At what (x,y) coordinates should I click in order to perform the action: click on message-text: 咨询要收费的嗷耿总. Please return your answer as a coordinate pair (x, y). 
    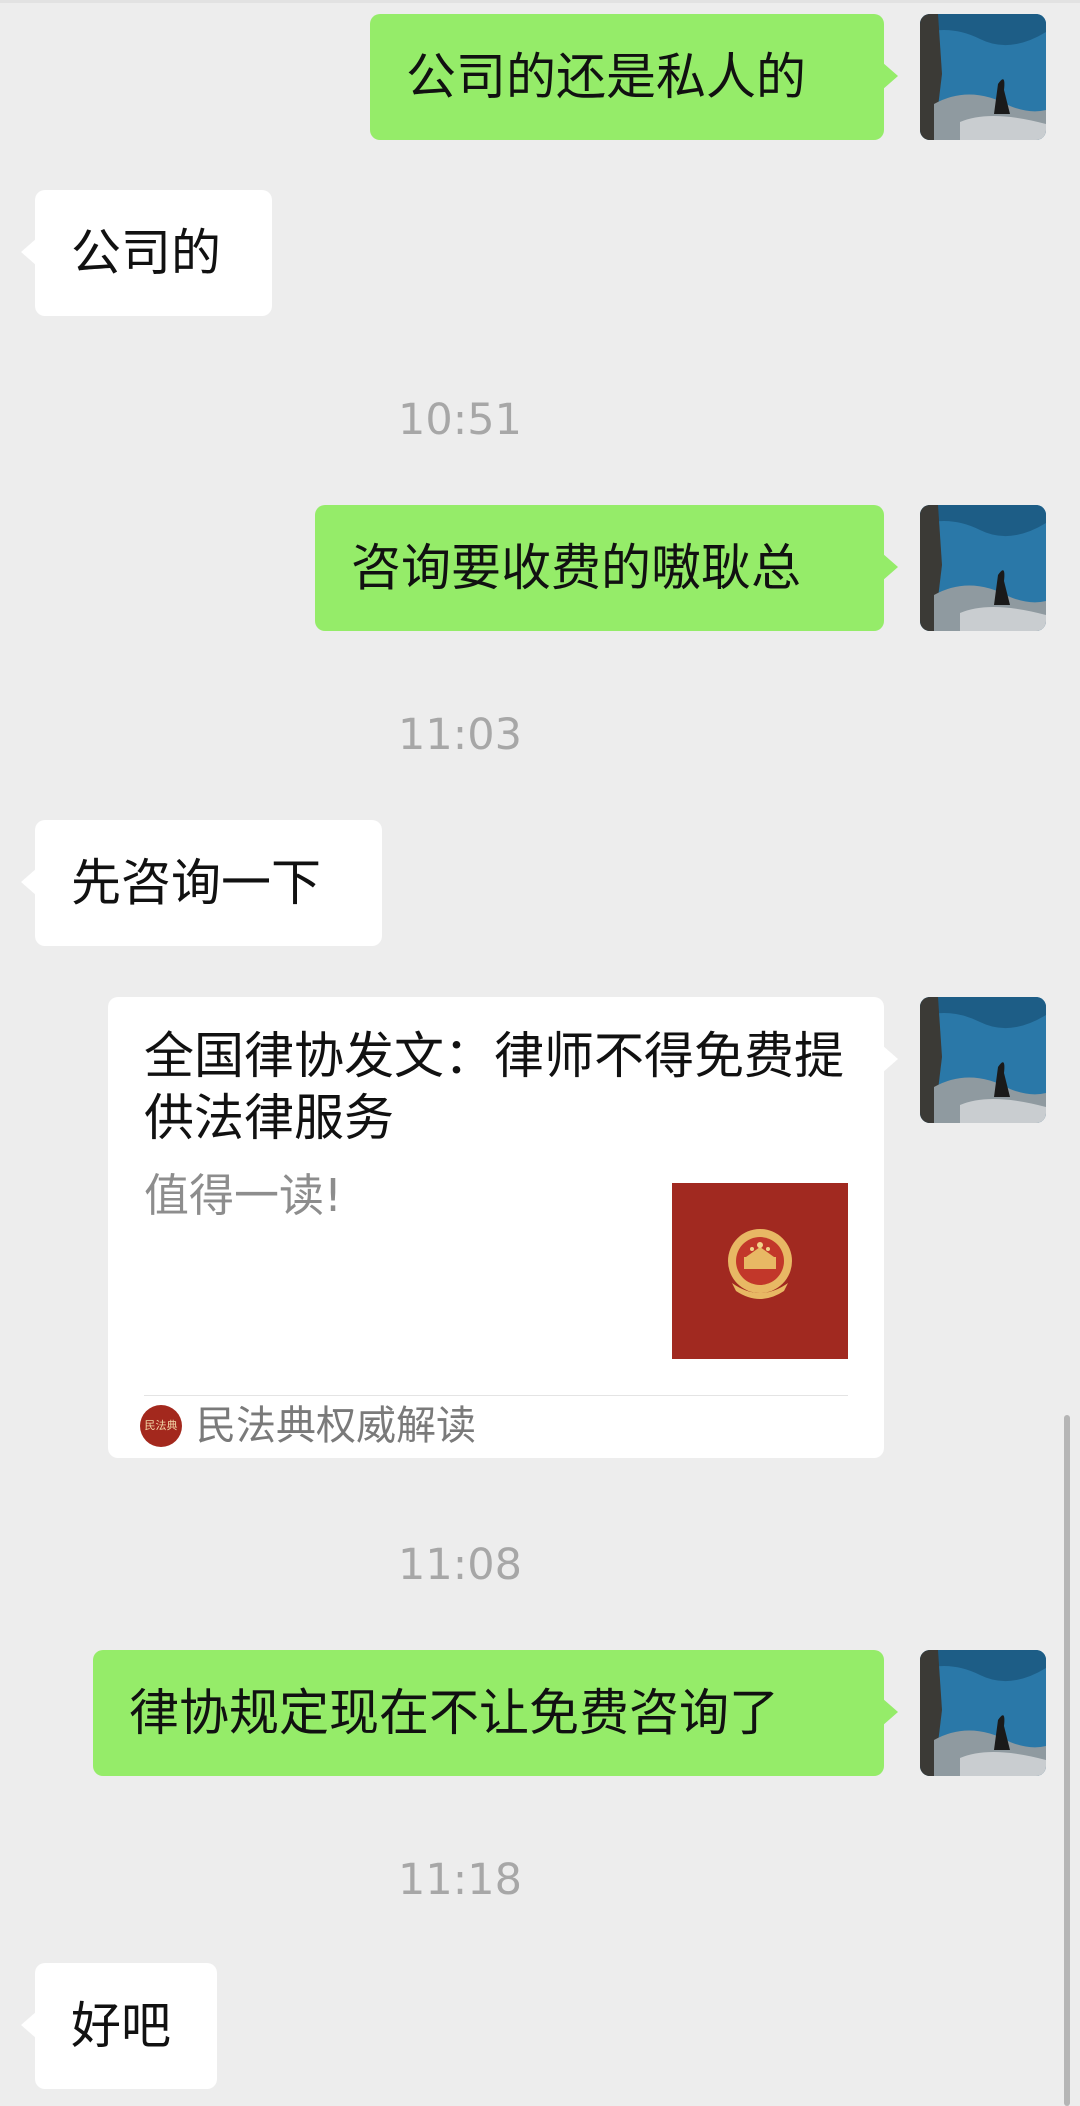
    Looking at the image, I should click on (576, 568).